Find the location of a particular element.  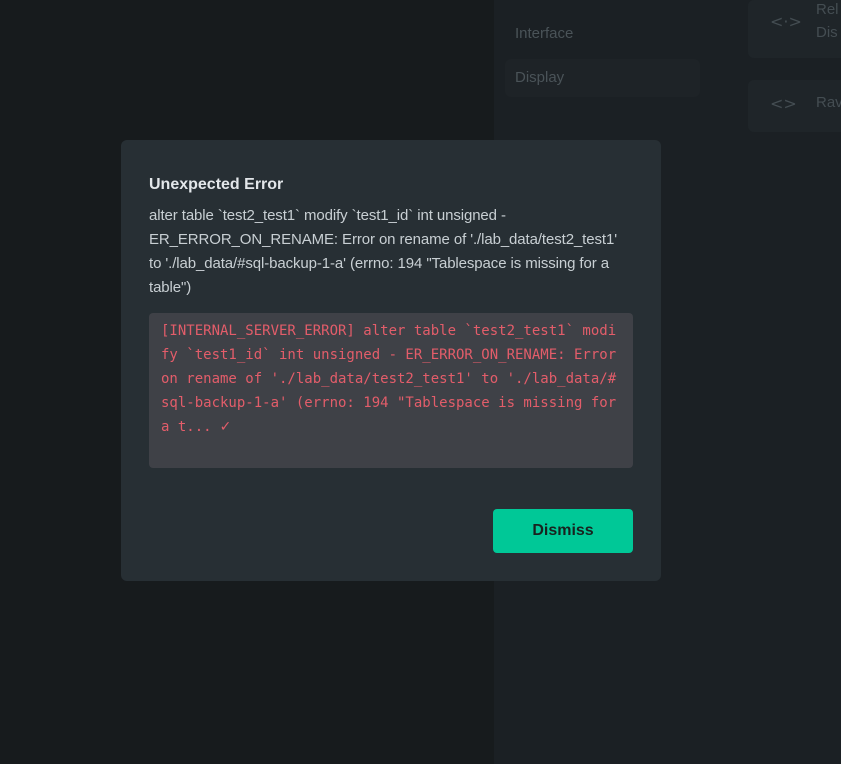

bg-card-raw: <> Rav is located at coordinates (794, 106).